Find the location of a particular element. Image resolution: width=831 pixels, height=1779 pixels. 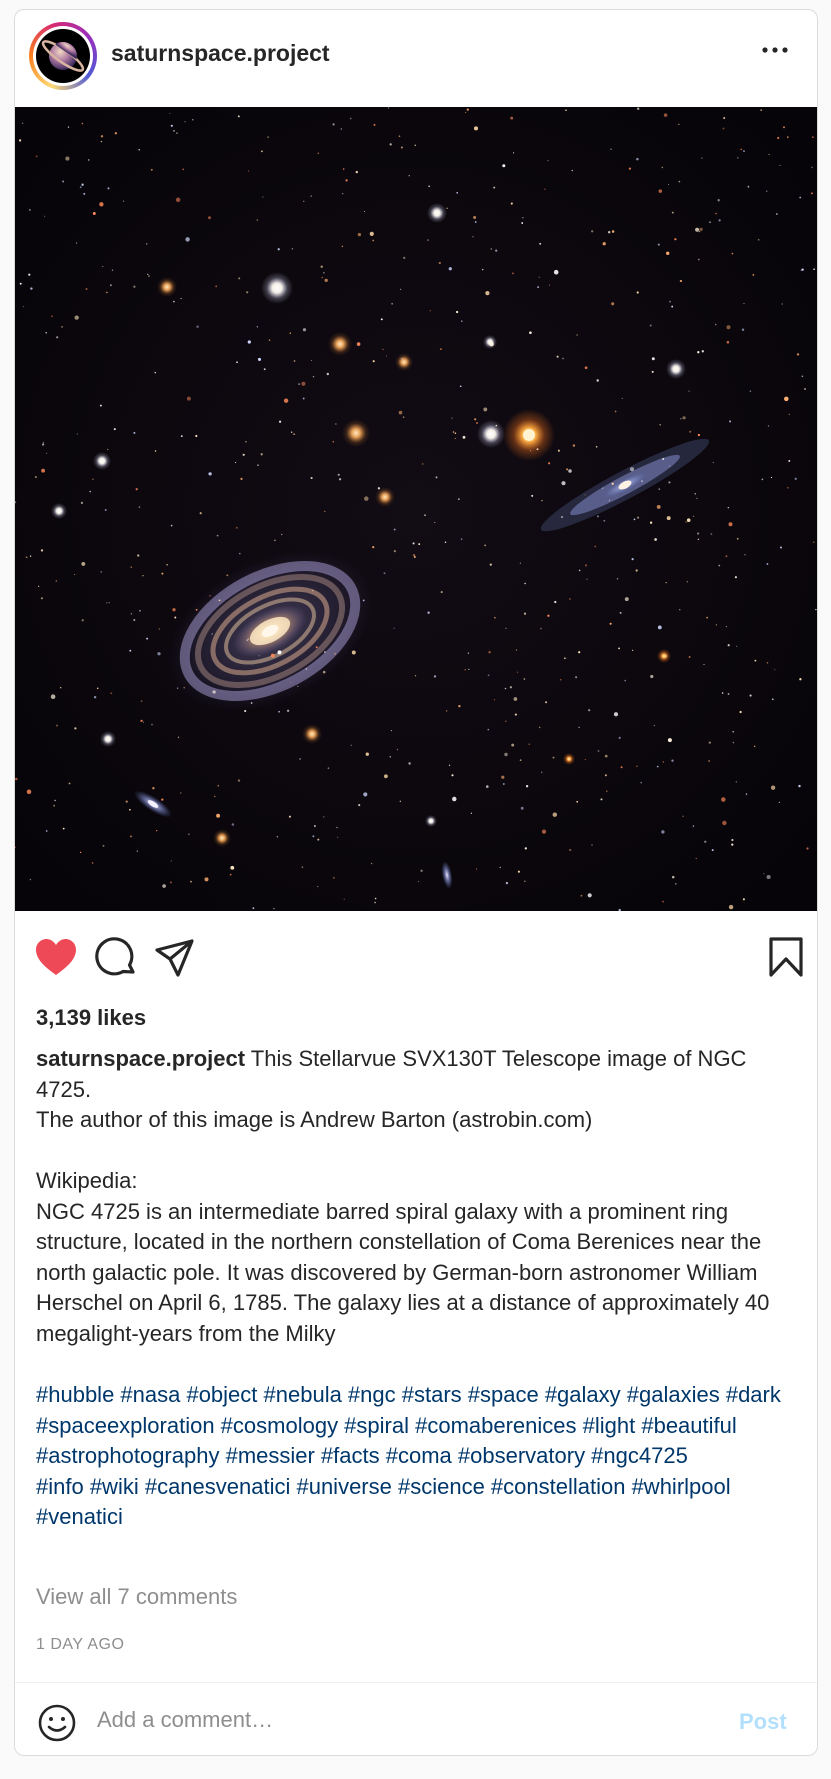

comment-icon is located at coordinates (116, 958).